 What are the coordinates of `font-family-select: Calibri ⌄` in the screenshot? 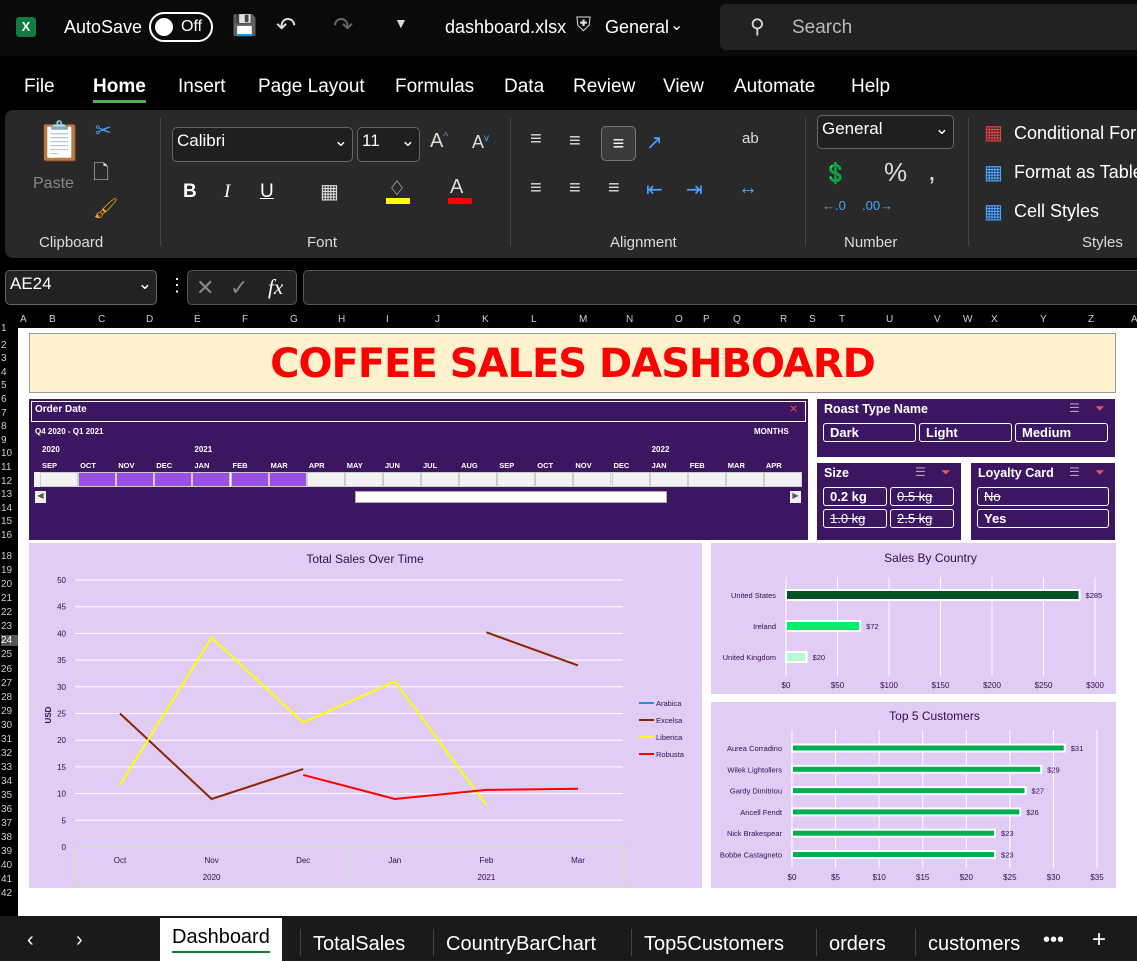 It's located at (262, 144).